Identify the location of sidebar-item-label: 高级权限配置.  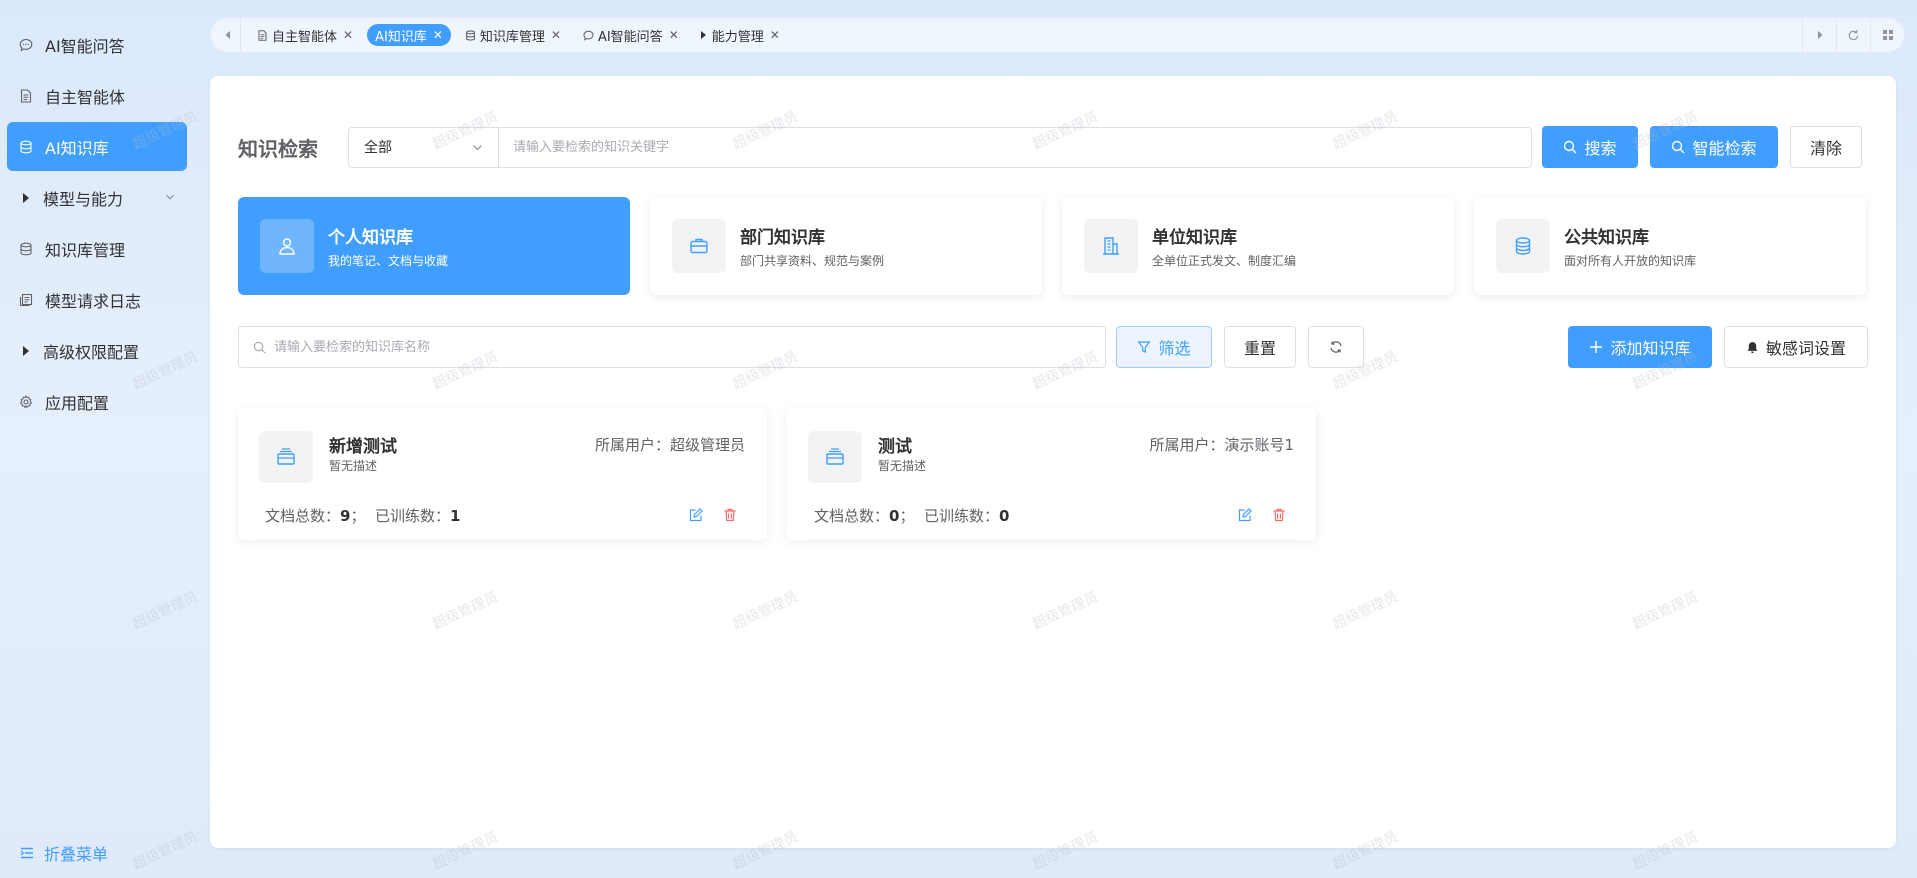
(91, 352).